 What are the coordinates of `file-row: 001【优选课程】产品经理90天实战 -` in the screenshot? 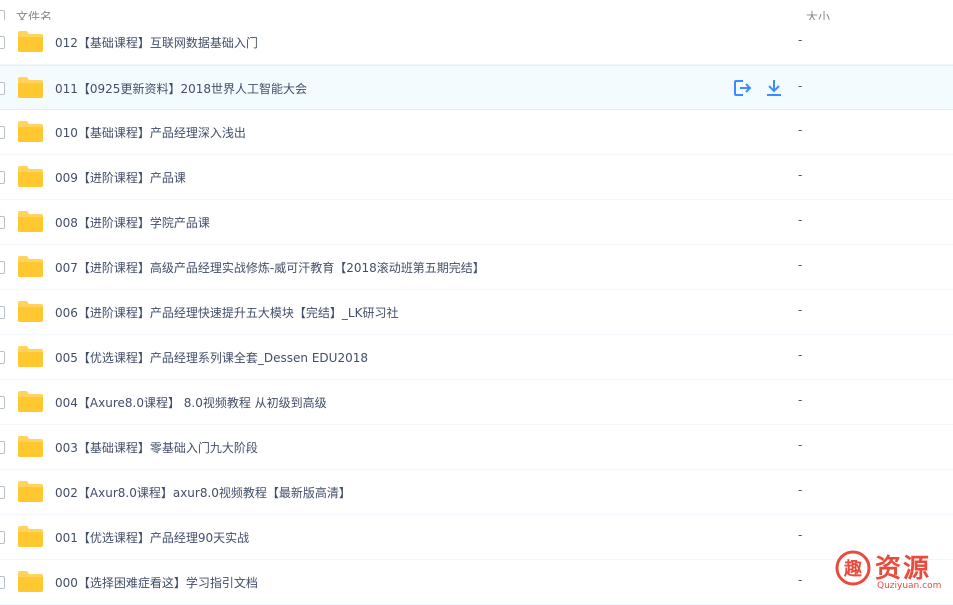 It's located at (476, 537).